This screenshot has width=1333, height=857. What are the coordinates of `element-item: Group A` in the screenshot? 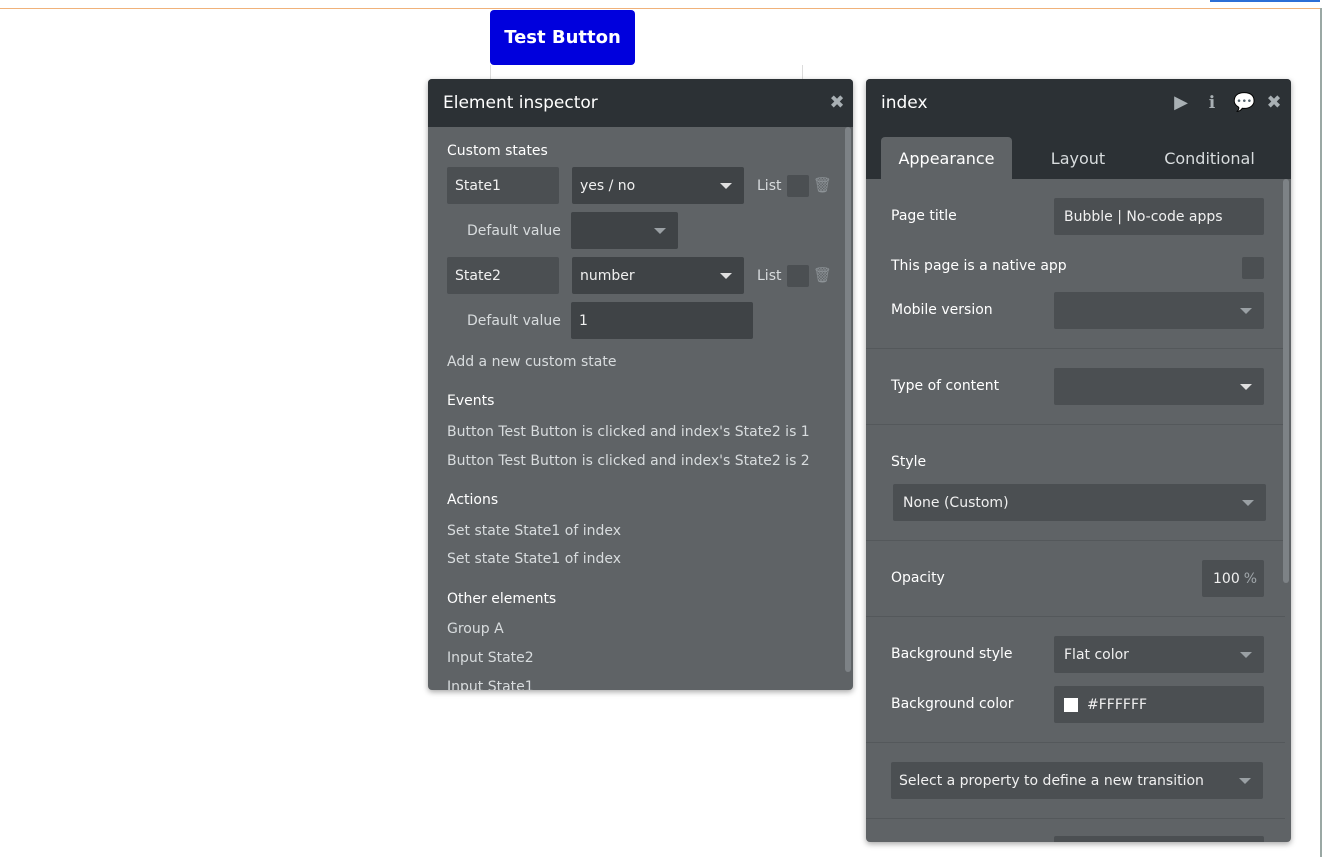 It's located at (475, 629).